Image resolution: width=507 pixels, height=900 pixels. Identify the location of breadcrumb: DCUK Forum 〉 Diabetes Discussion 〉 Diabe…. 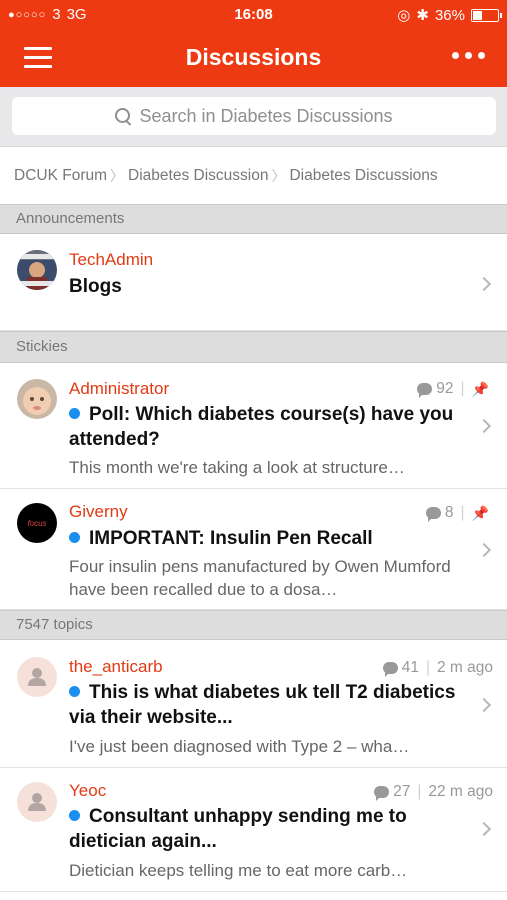
(253, 175).